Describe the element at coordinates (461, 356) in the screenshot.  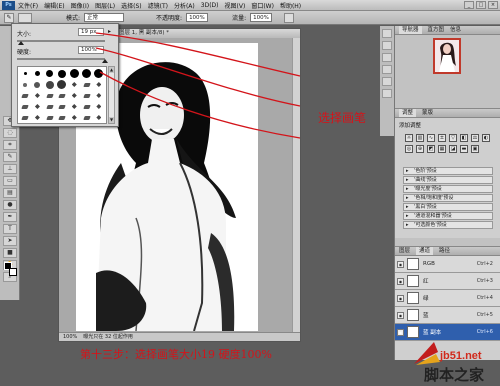
I see `watermark-site: jb51.net` at that location.